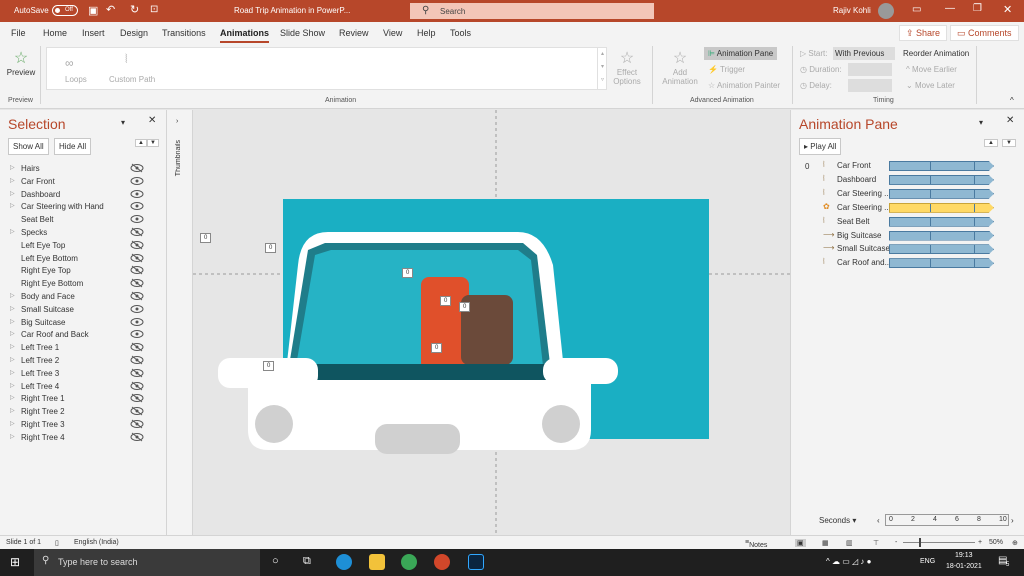 The image size is (1024, 576). I want to click on selection-item: Right Eye Top, so click(85, 271).